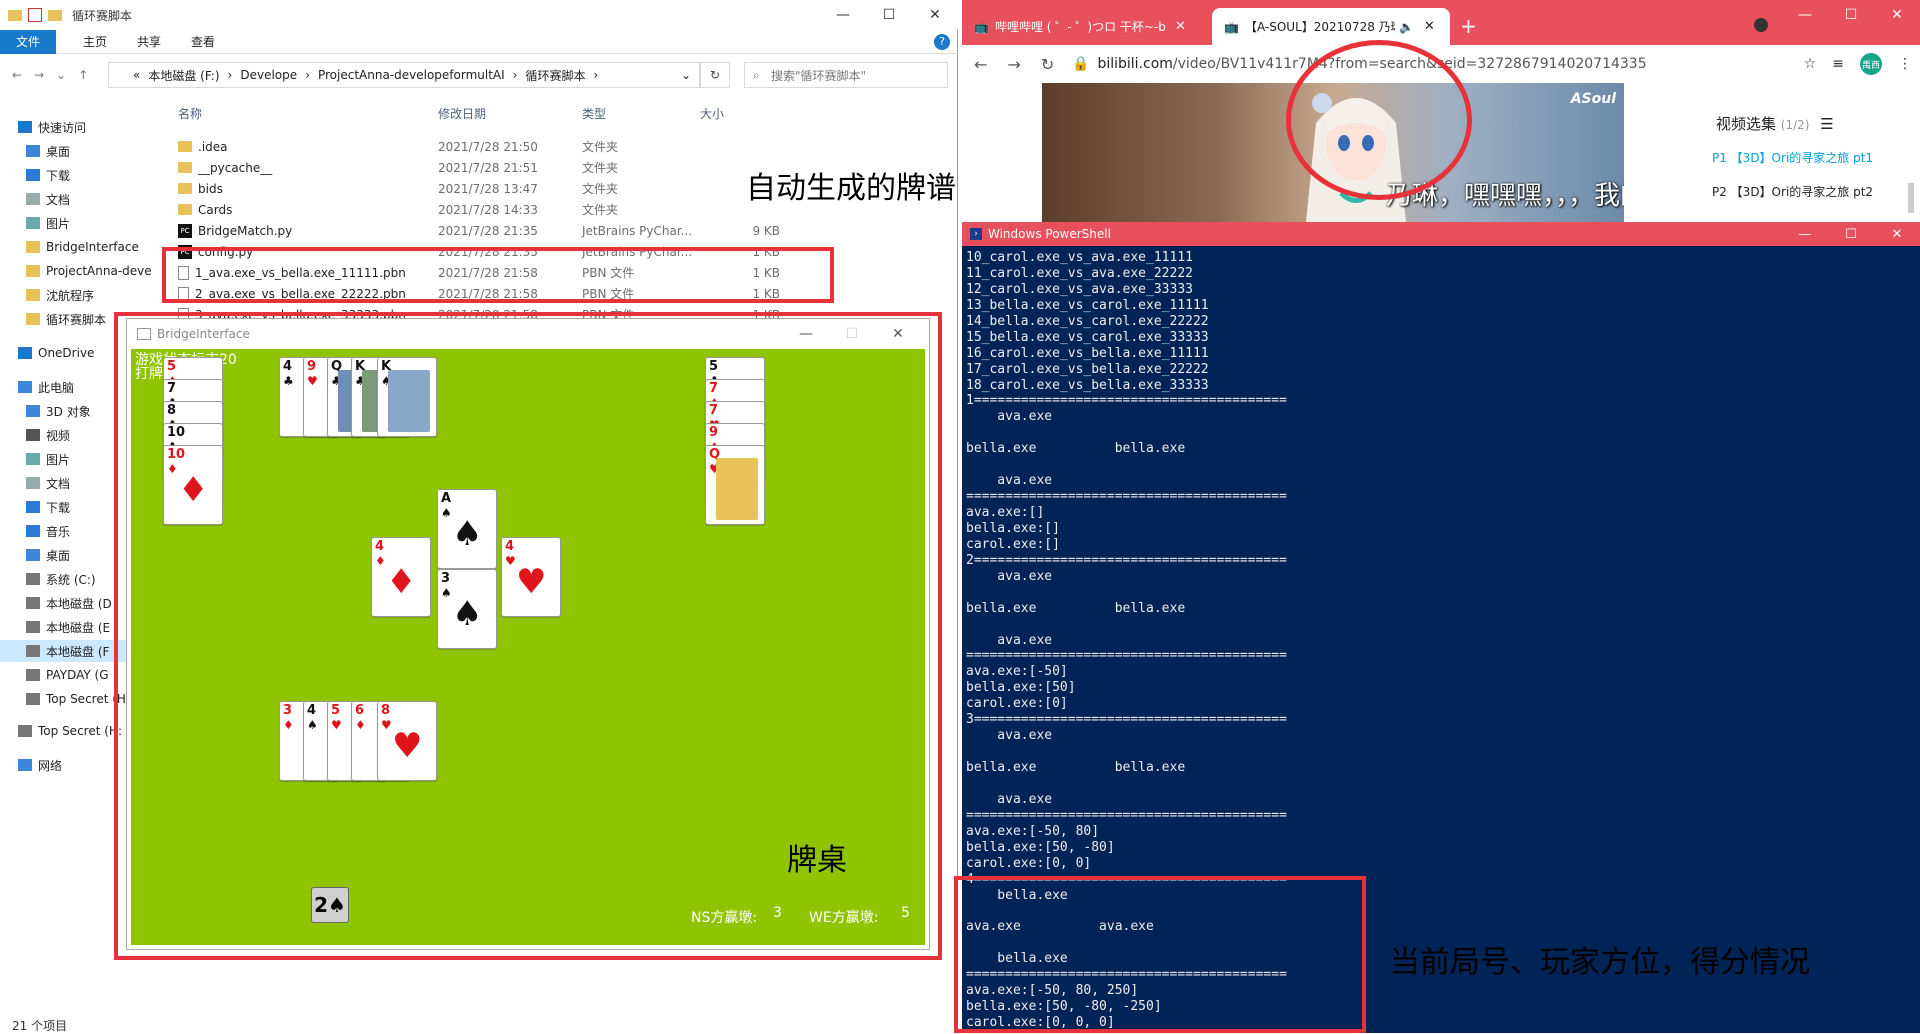  Describe the element at coordinates (1080, 64) in the screenshot. I see `lock-icon: 🔒` at that location.